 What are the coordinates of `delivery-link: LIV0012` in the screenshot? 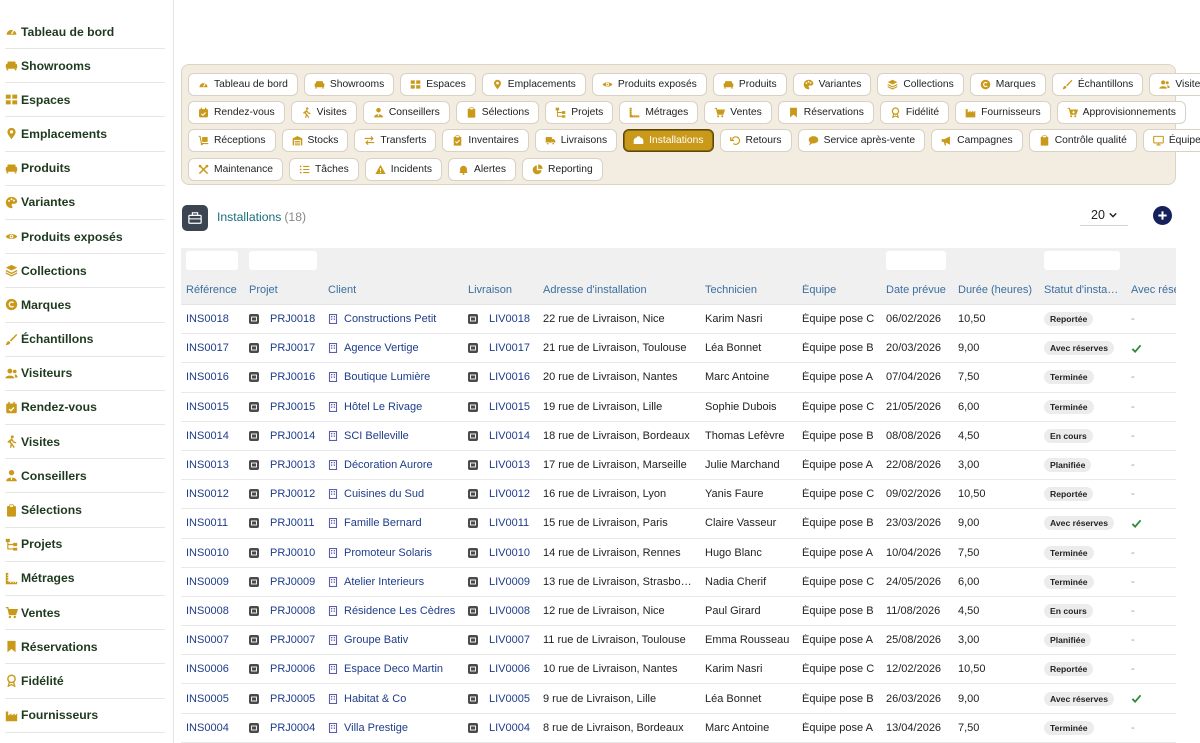 It's located at (509, 494).